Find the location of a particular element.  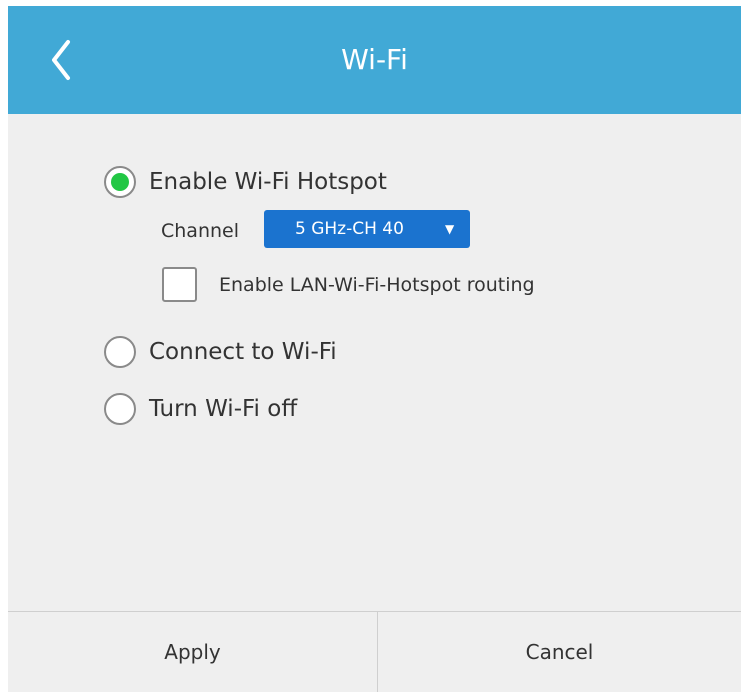

cancel-button: Cancel is located at coordinates (559, 652).